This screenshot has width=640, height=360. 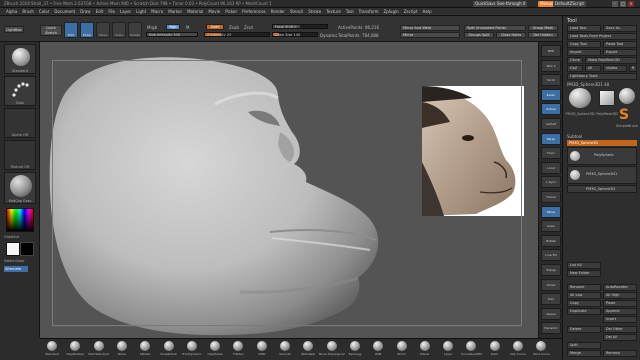 I want to click on brush-hpolish: hPolish, so click(x=145, y=349).